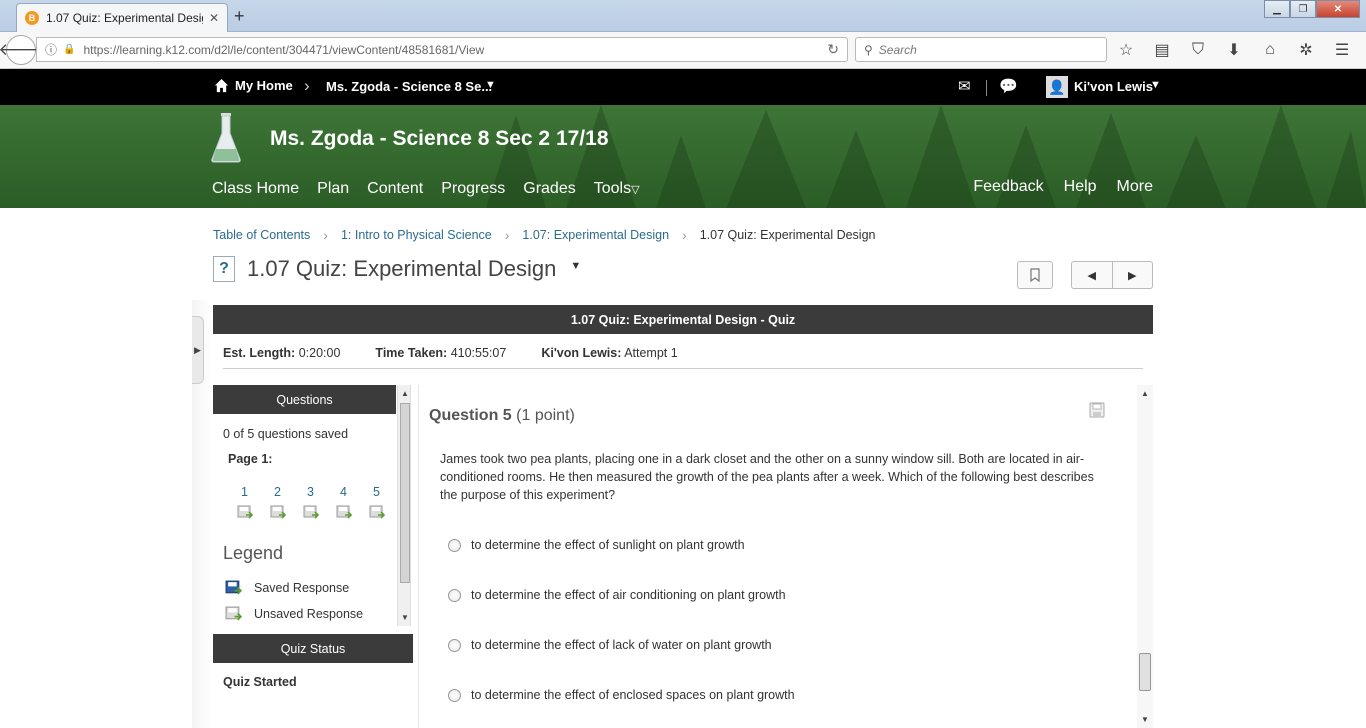  I want to click on question-area-scrollbar: ▲ ▼, so click(1145, 556).